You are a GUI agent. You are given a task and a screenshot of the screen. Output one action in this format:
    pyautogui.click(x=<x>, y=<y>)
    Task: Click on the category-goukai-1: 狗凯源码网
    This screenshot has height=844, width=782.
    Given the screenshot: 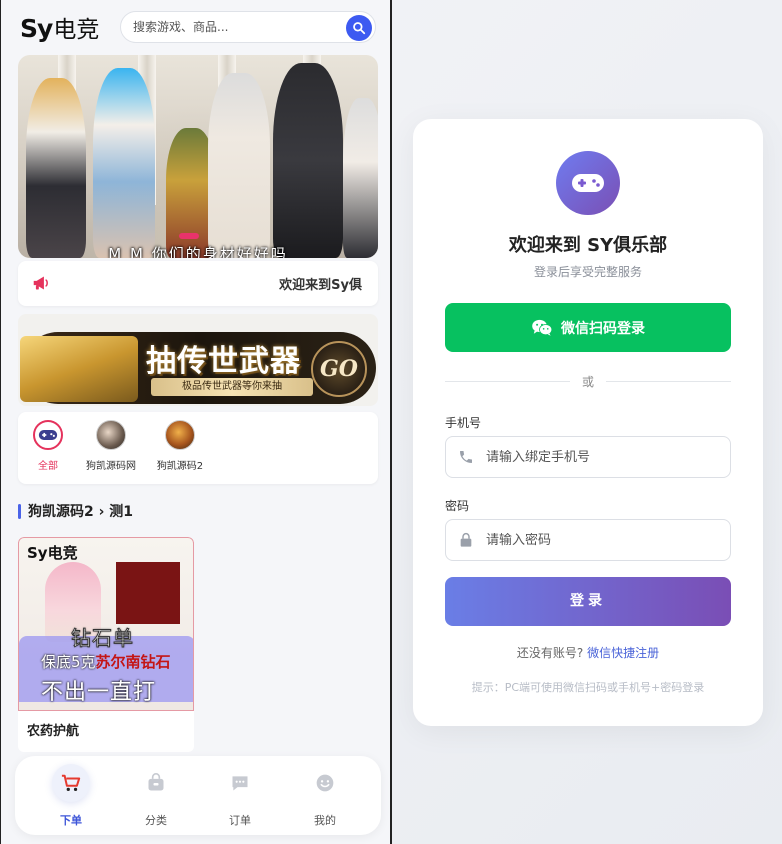 What is the action you would take?
    pyautogui.click(x=111, y=446)
    